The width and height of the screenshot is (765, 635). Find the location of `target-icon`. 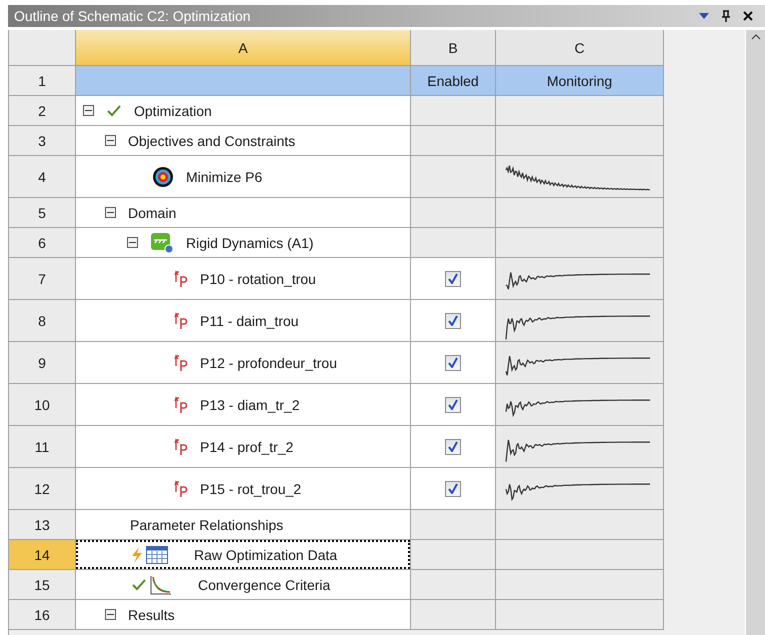

target-icon is located at coordinates (163, 177).